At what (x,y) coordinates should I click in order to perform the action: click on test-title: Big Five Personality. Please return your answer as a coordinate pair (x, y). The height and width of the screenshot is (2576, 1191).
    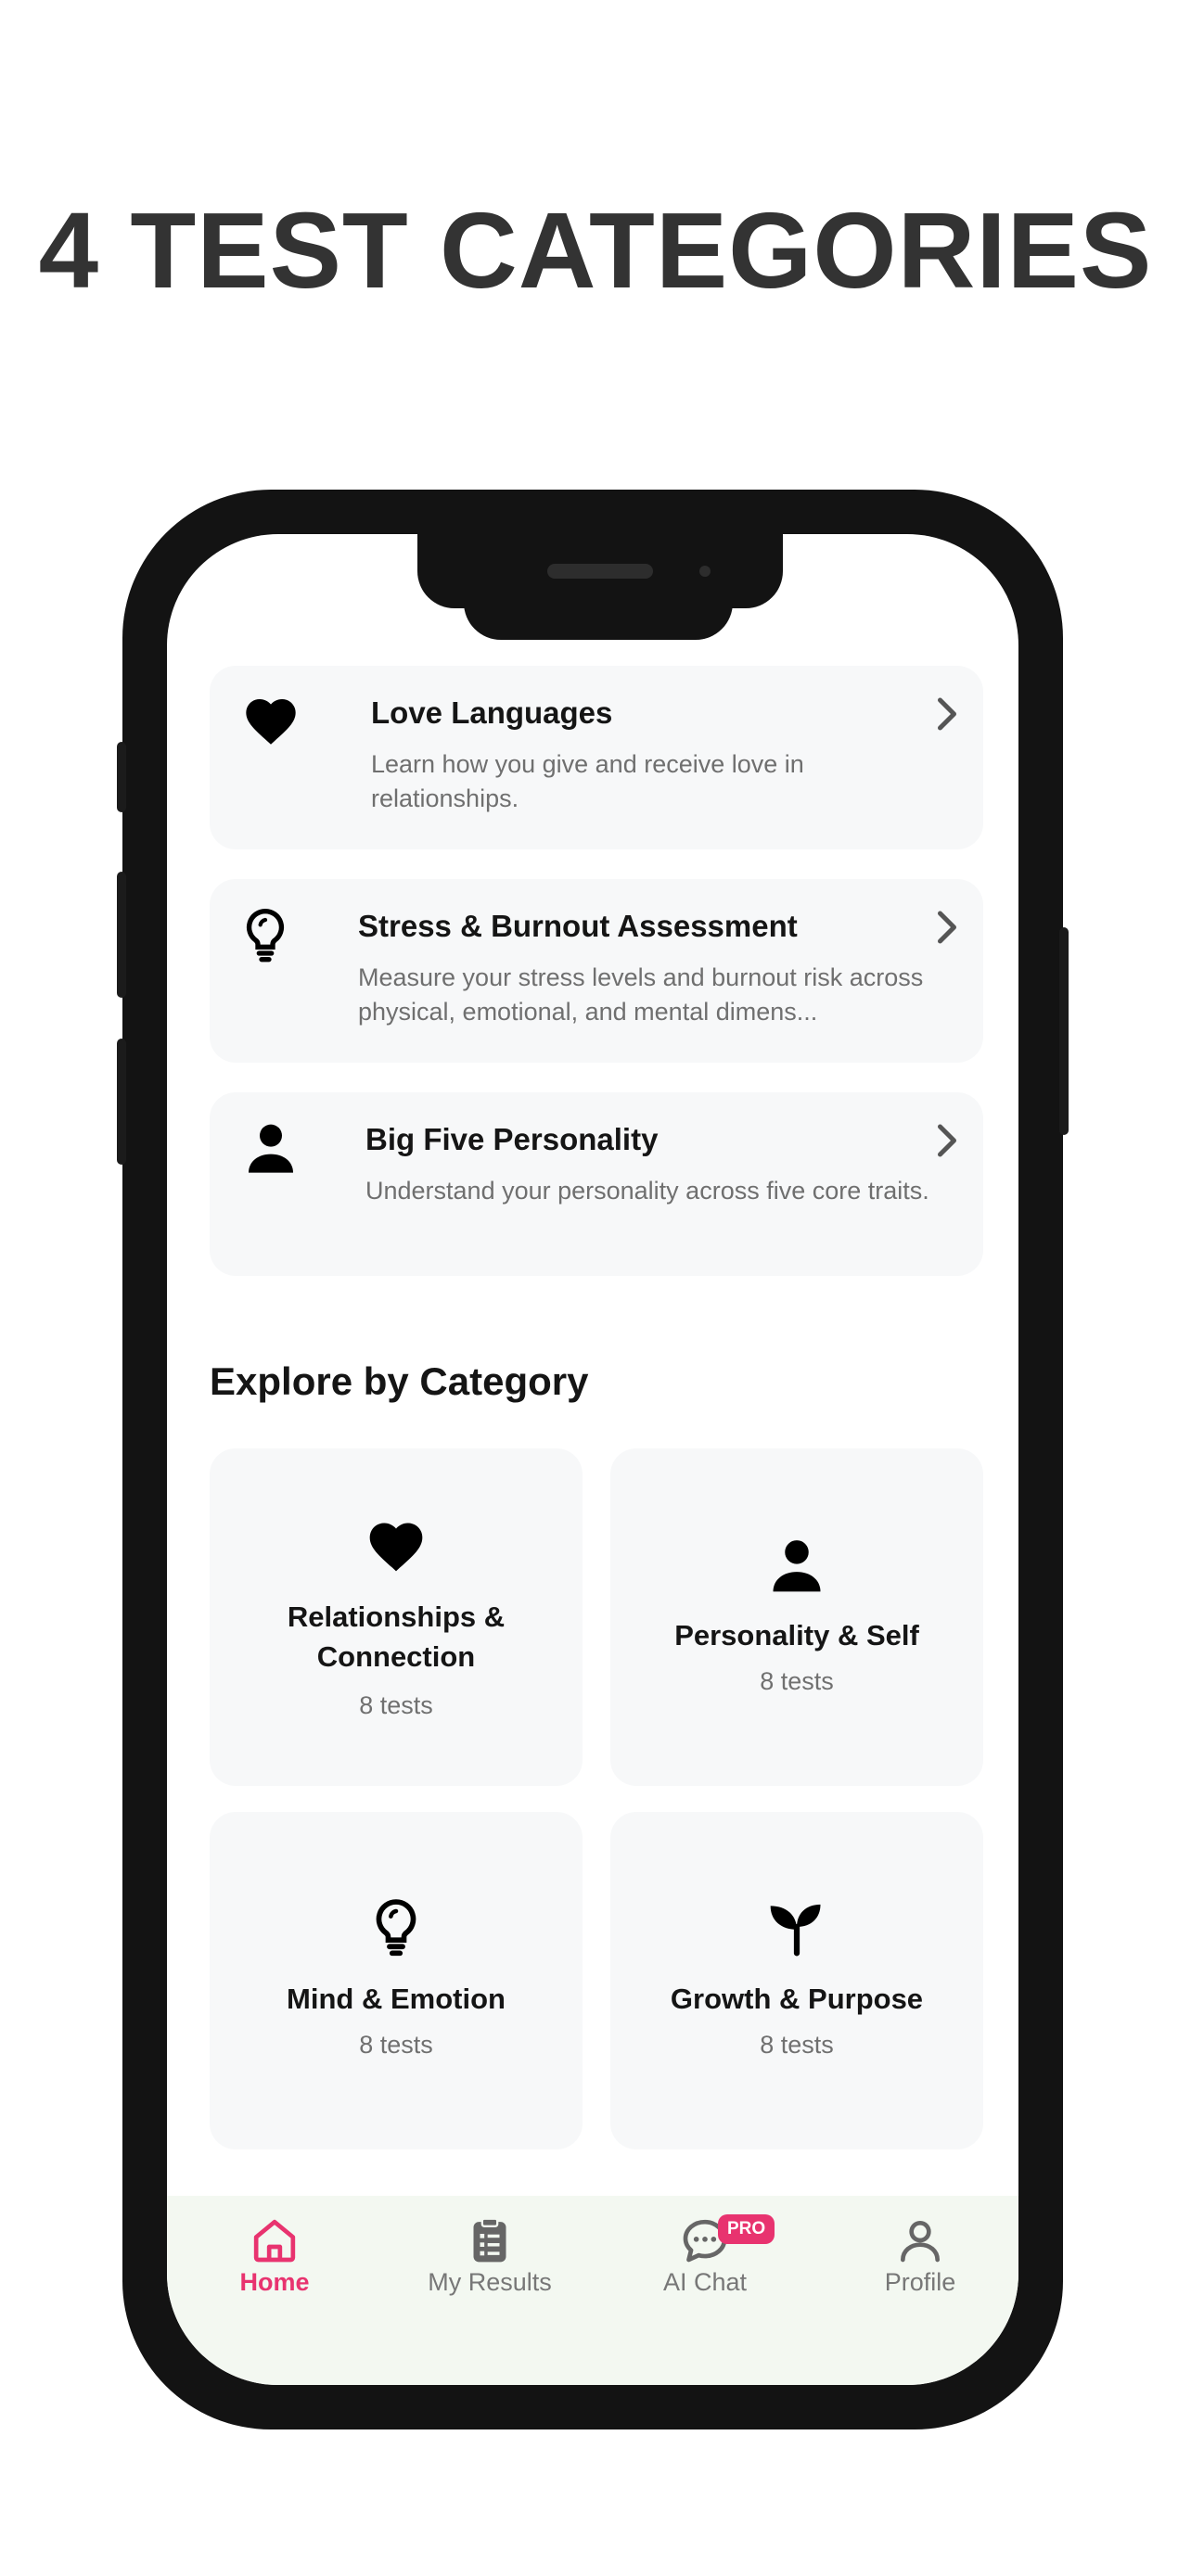
    Looking at the image, I should click on (512, 1139).